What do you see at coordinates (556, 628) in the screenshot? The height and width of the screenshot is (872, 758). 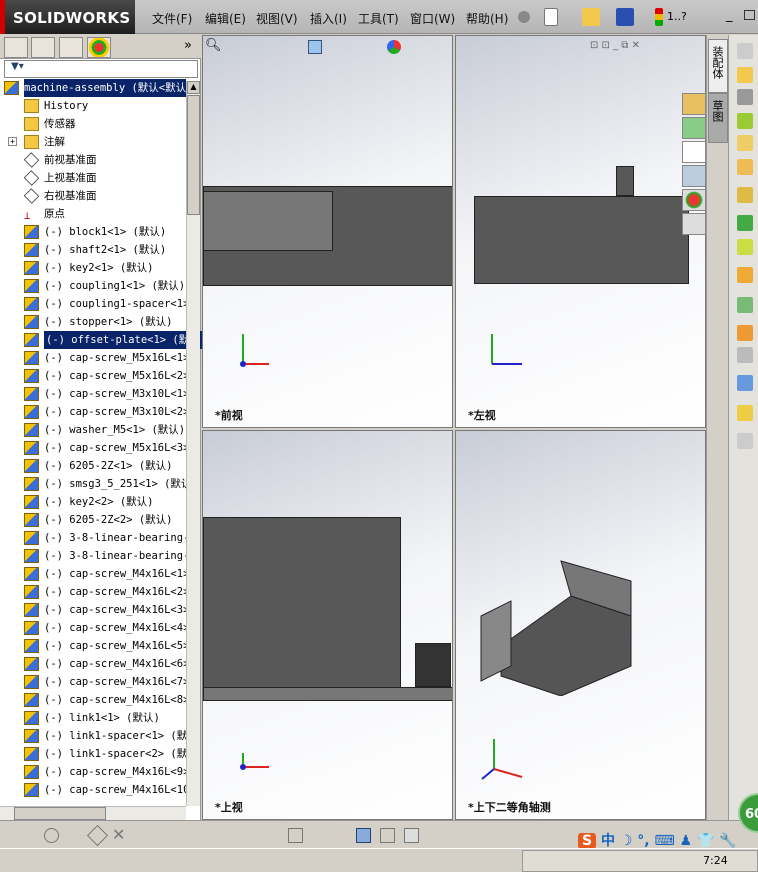 I see `model-isometric-view` at bounding box center [556, 628].